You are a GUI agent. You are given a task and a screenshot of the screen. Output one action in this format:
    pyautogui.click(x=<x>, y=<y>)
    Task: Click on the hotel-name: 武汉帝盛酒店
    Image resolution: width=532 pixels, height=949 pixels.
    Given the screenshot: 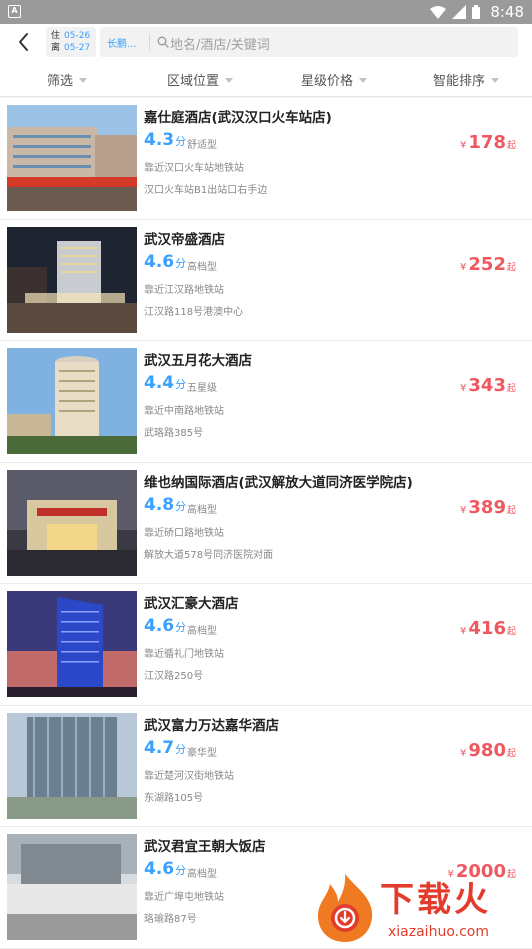 What is the action you would take?
    pyautogui.click(x=184, y=239)
    